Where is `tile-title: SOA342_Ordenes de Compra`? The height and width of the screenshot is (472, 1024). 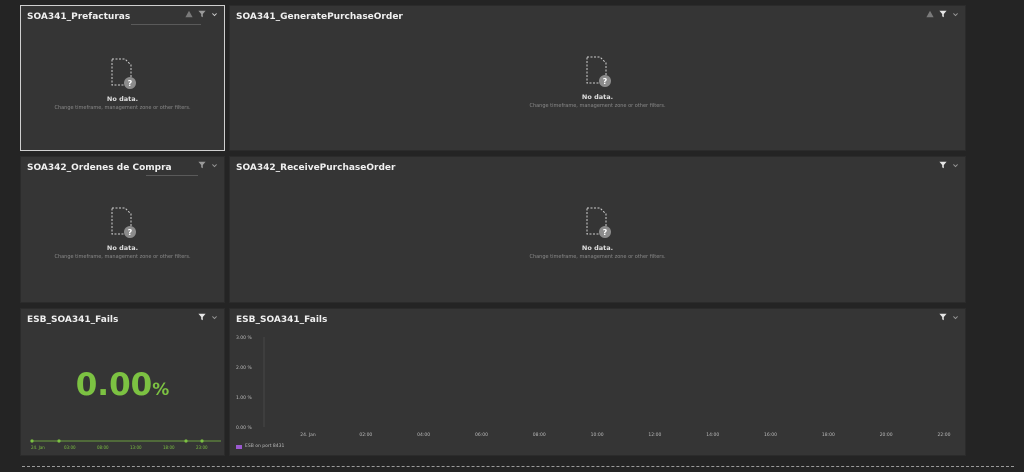
tile-title: SOA342_Ordenes de Compra is located at coordinates (99, 168).